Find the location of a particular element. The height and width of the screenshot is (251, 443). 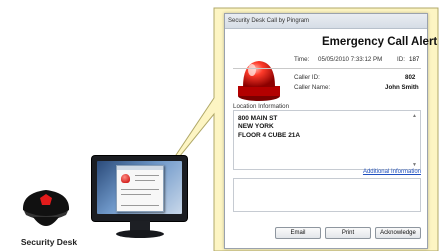

monitor-screen is located at coordinates (139, 188).